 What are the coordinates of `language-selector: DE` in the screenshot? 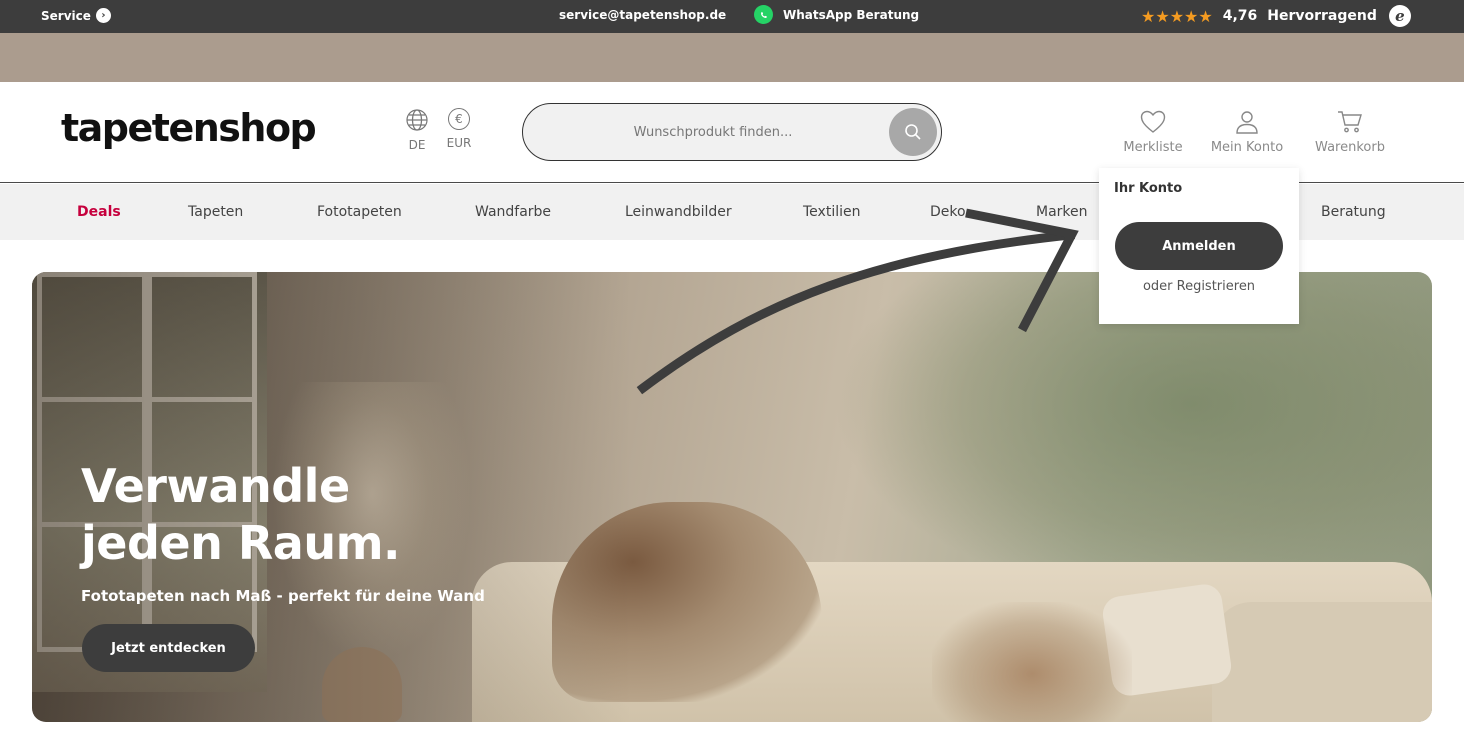 It's located at (417, 130).